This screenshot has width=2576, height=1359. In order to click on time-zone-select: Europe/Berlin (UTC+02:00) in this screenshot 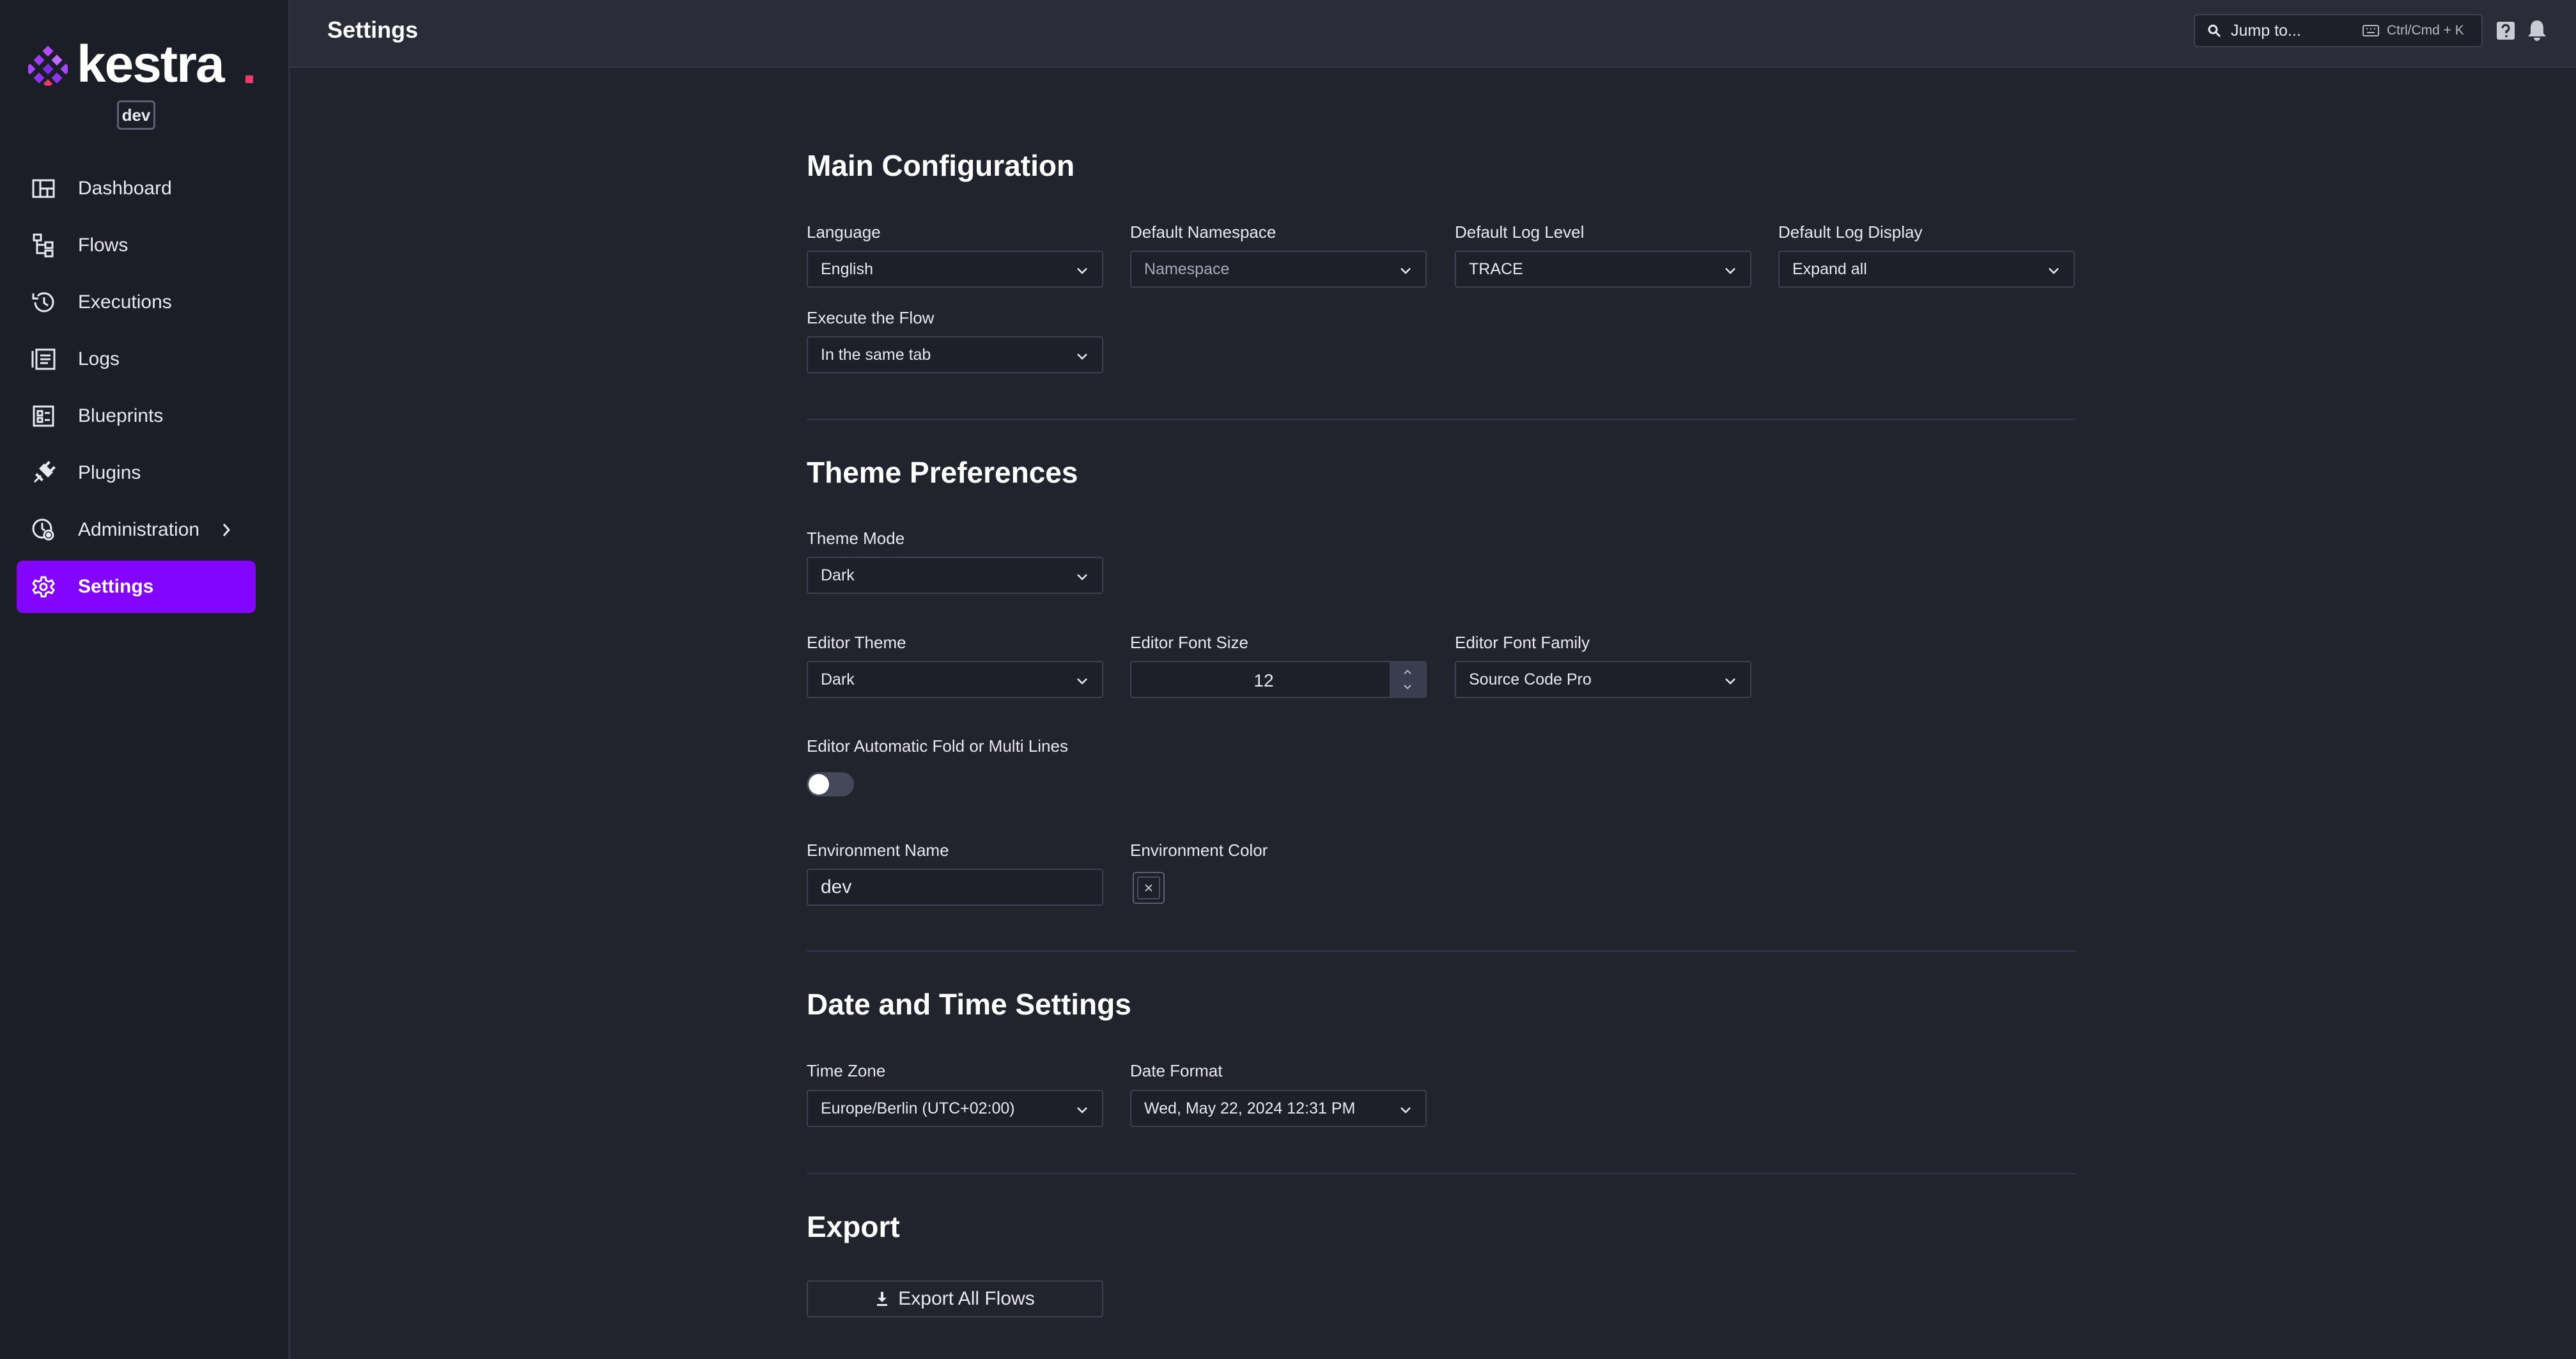, I will do `click(955, 1109)`.